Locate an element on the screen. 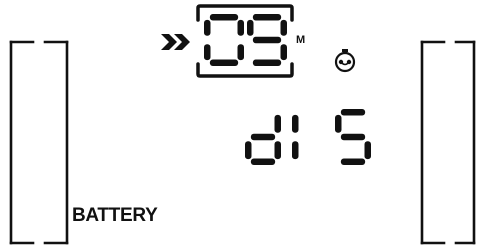 The image size is (478, 248). status-char-i is located at coordinates (295, 137).